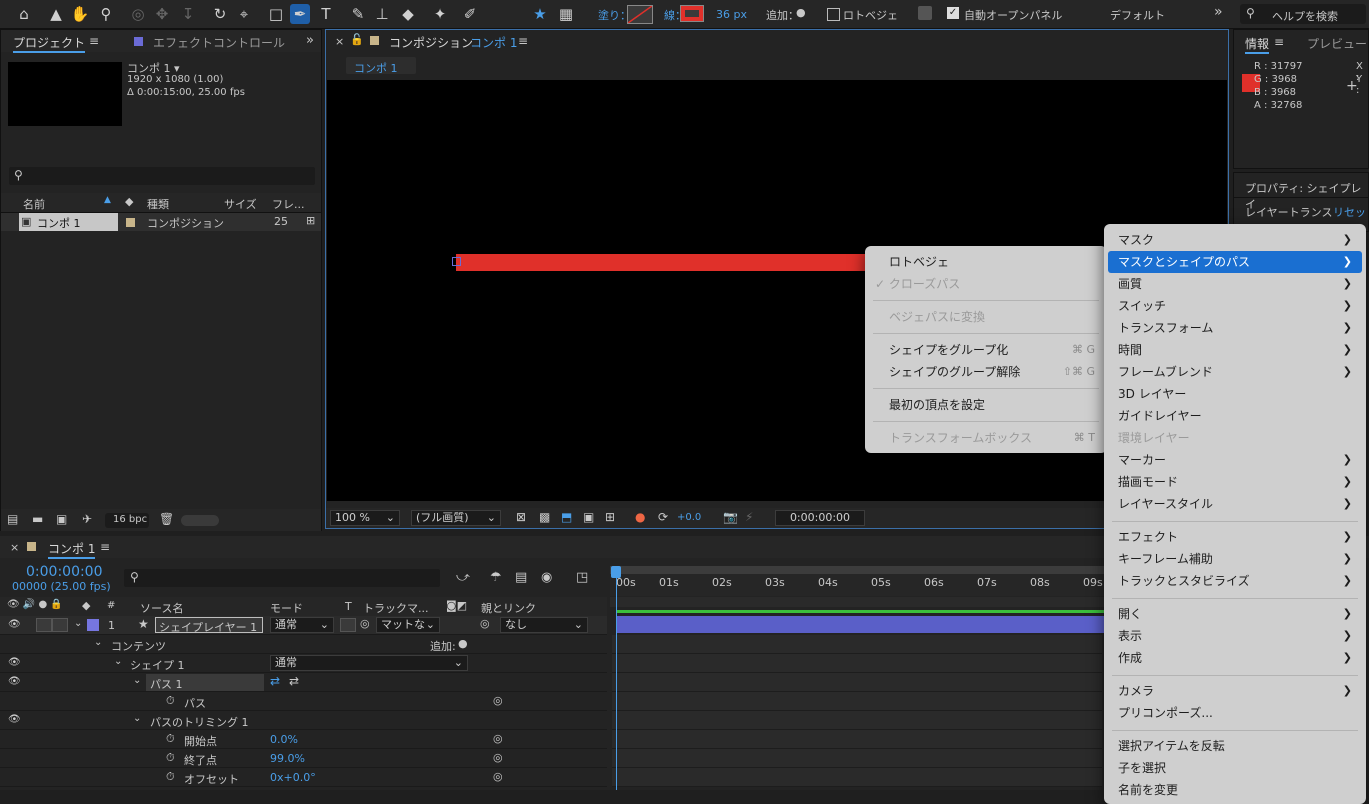 This screenshot has width=1369, height=804. I want to click on pan-tool-icon: ✥, so click(162, 14).